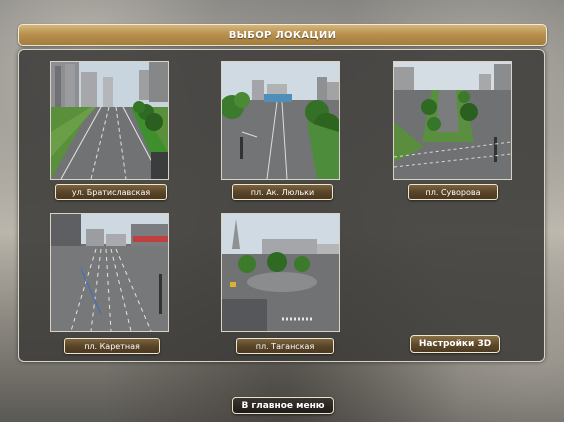  I want to click on location-thumbnail-bratislavskaya, so click(109, 120).